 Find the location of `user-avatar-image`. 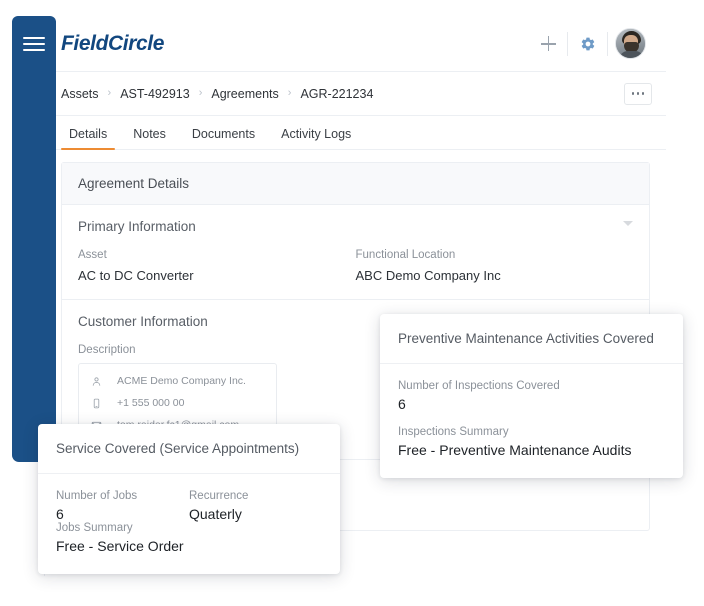

user-avatar-image is located at coordinates (630, 43).